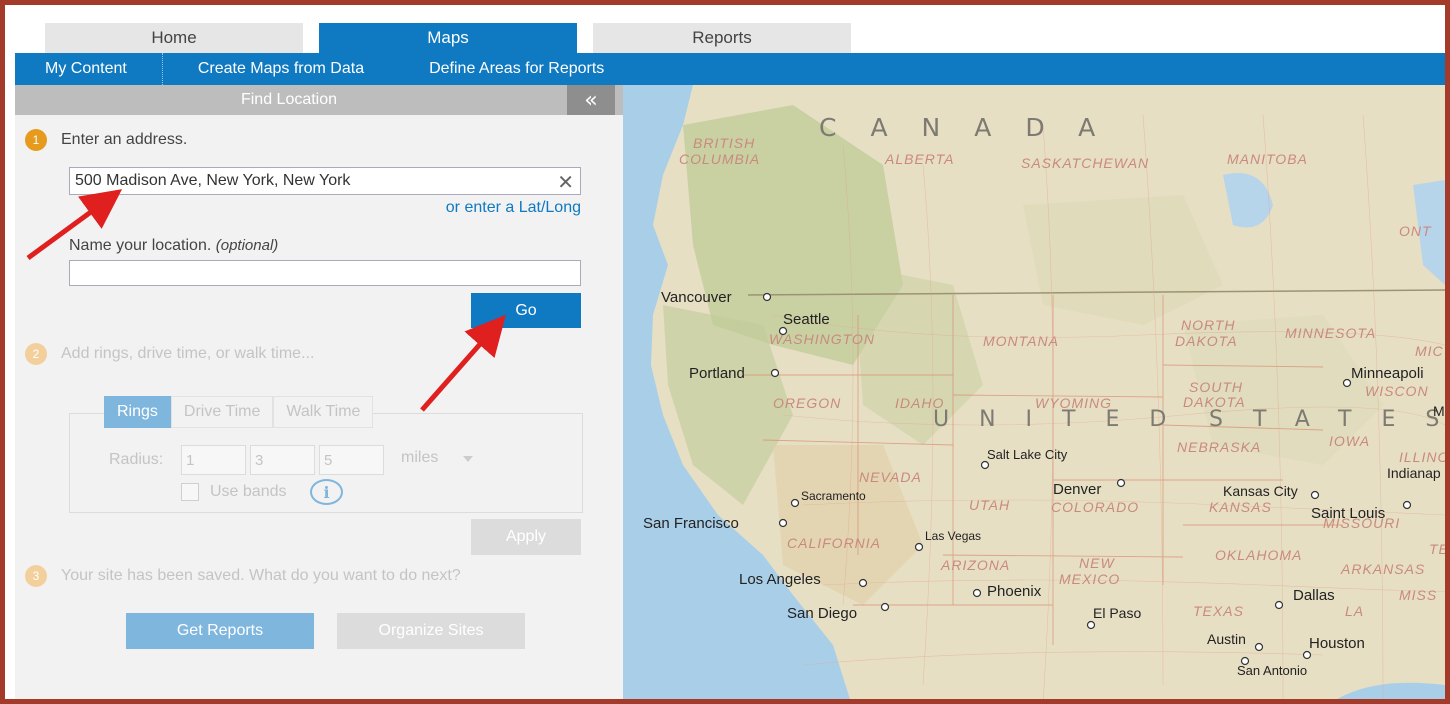 This screenshot has height=704, width=1450. Describe the element at coordinates (1077, 489) in the screenshot. I see `city-label-denver: Denver` at that location.